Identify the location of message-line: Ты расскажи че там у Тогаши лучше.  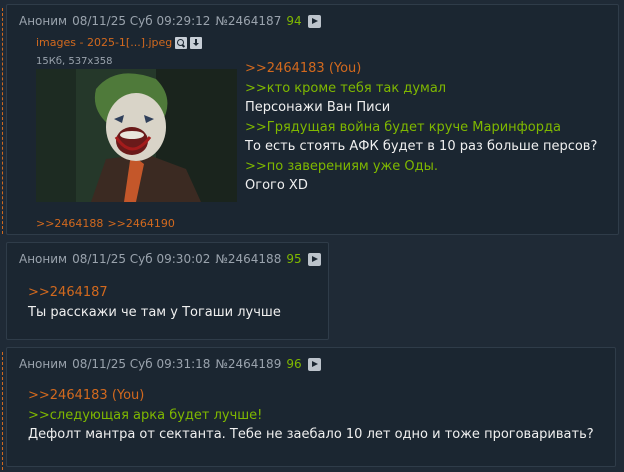
(154, 312).